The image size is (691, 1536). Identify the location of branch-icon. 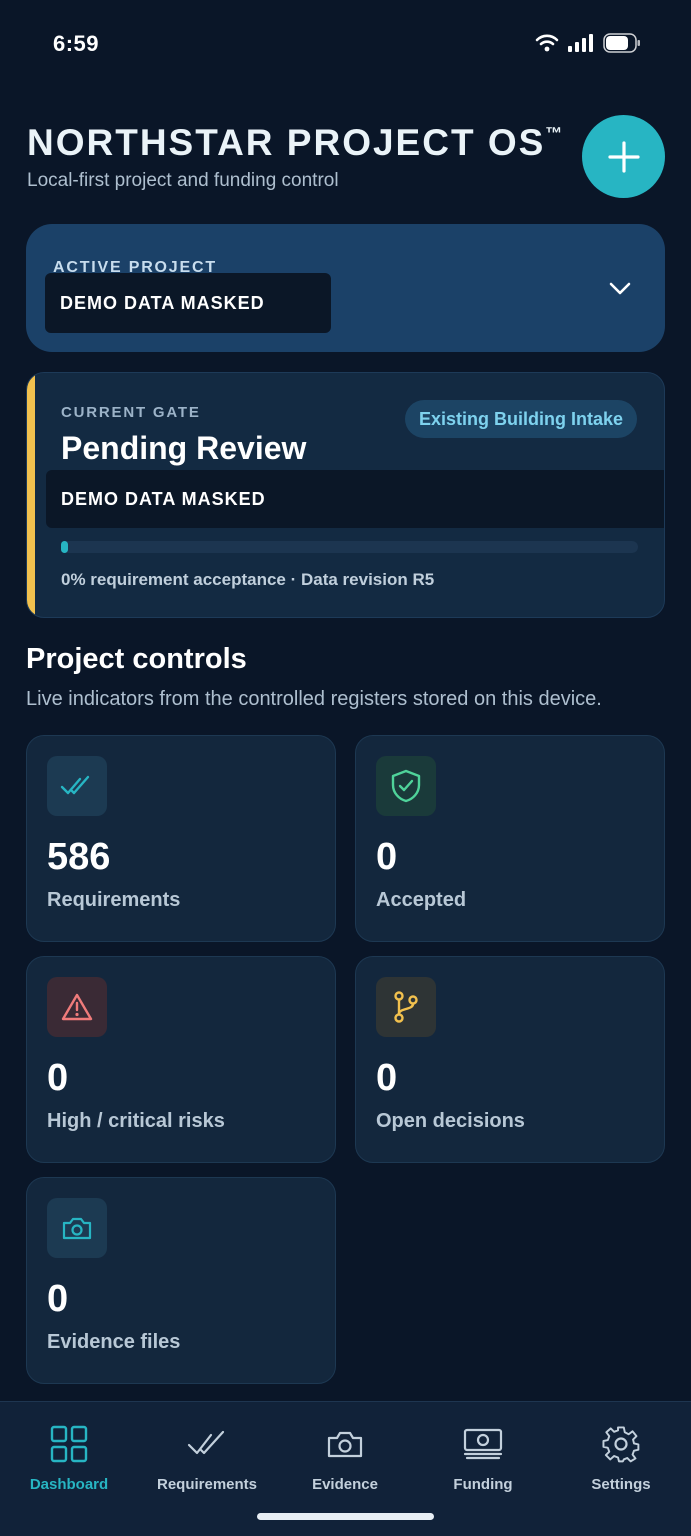
(406, 1007).